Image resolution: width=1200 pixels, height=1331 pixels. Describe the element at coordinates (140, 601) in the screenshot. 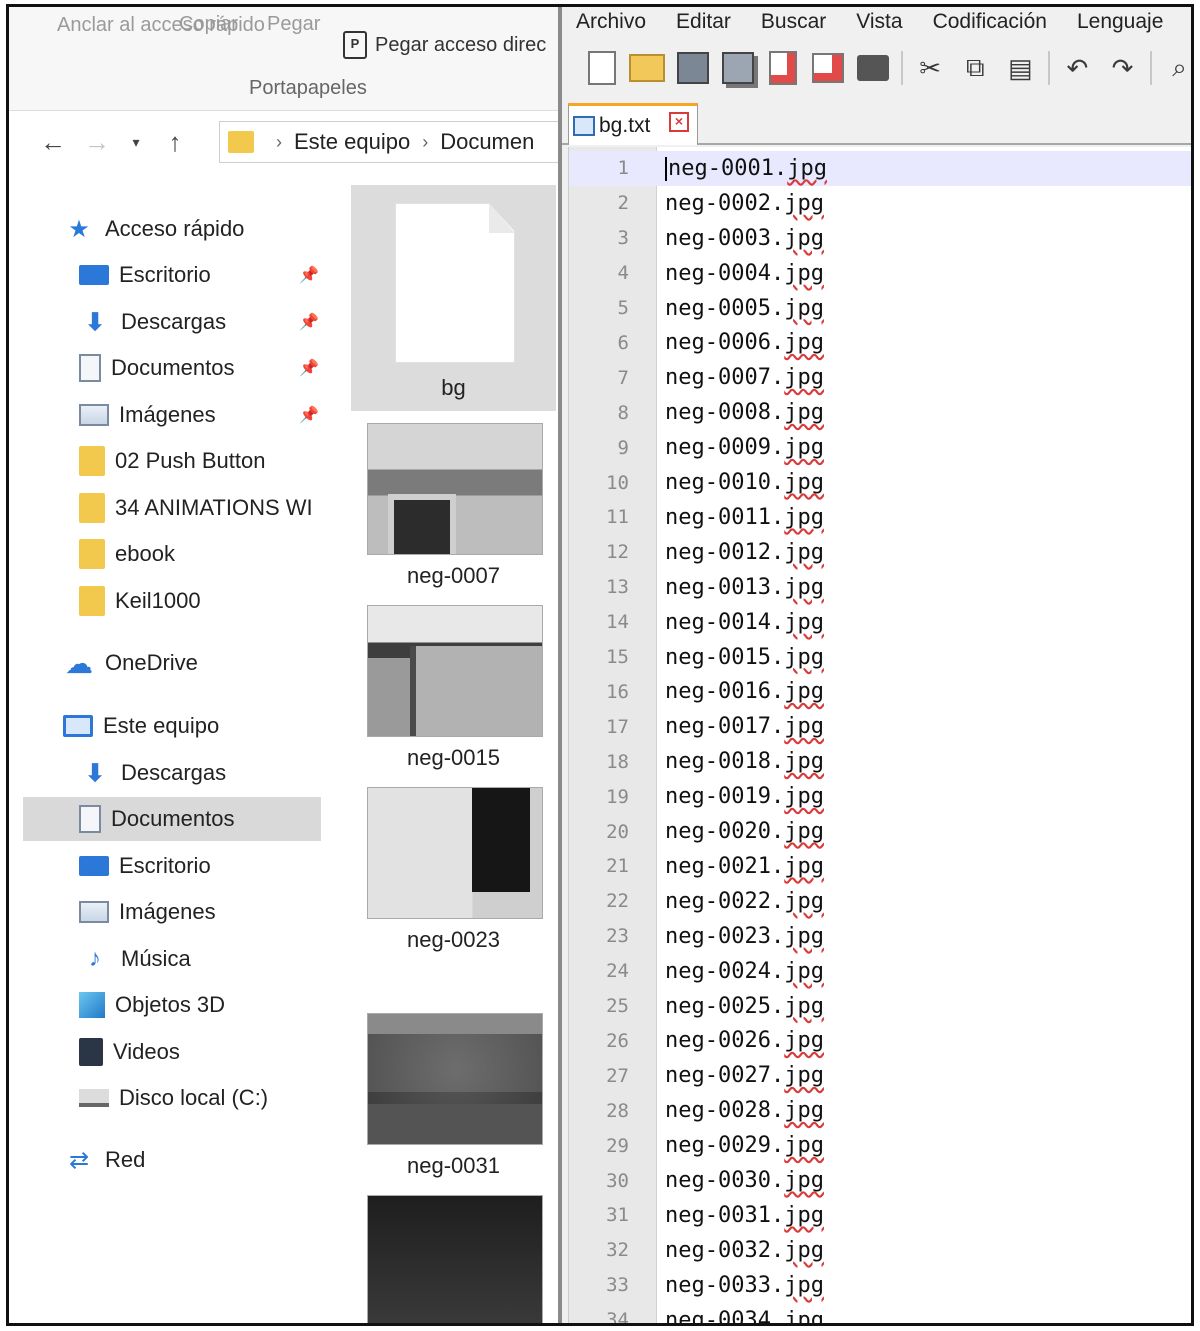

I see `nav-quick-keil1000: Keil1000` at that location.